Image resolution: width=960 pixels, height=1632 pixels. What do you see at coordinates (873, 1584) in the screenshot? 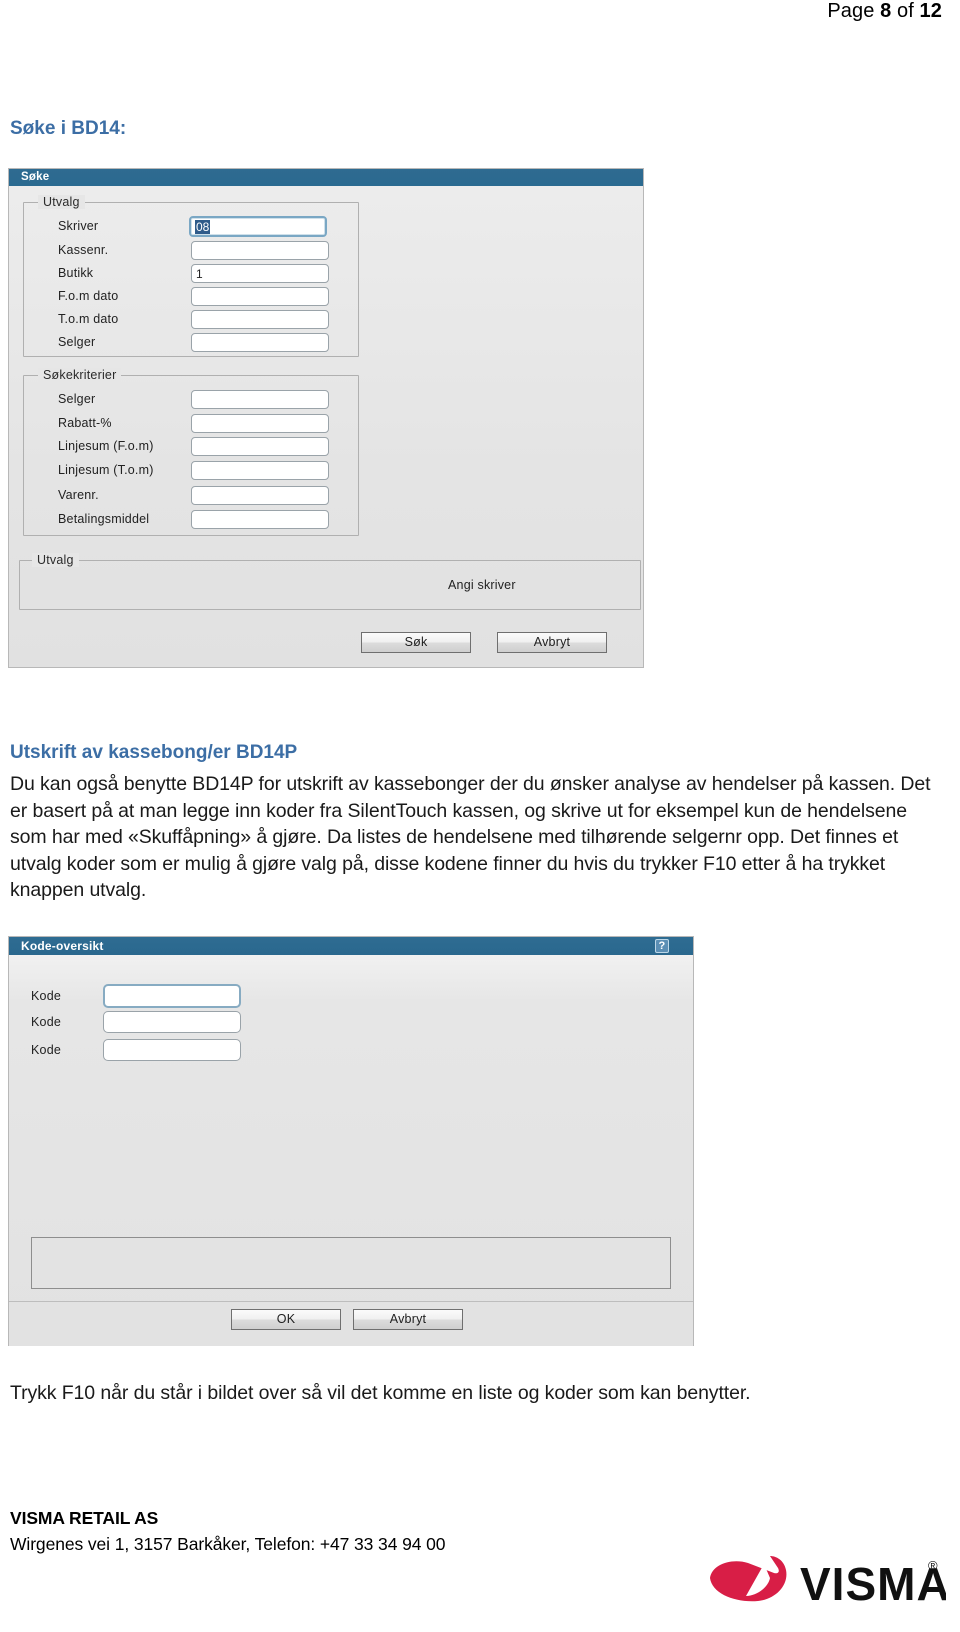
I see `visma-logo-text: VISMA` at bounding box center [873, 1584].